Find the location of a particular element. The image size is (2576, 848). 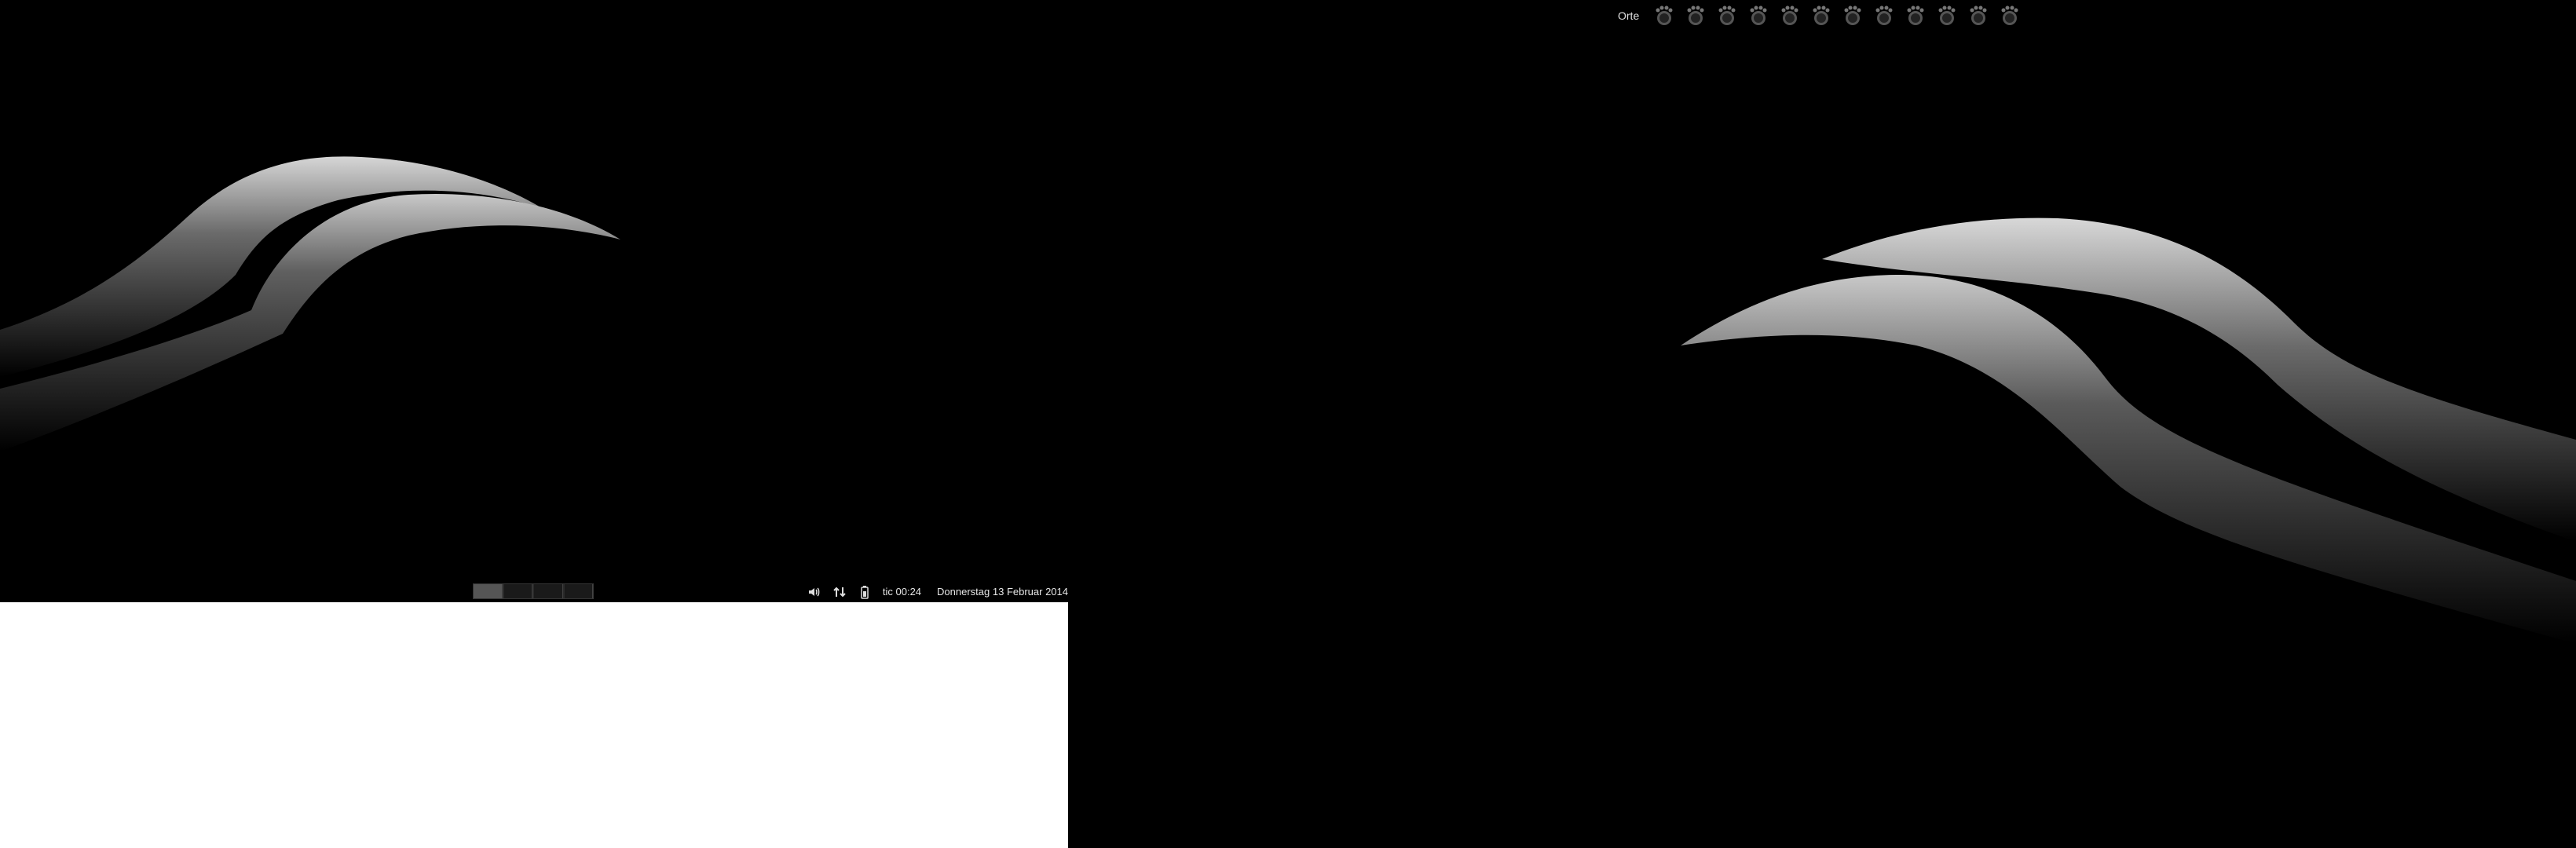

bottom-panel: tic 00:24 Donnerstag 13 Februar 2014 is located at coordinates (534, 591).